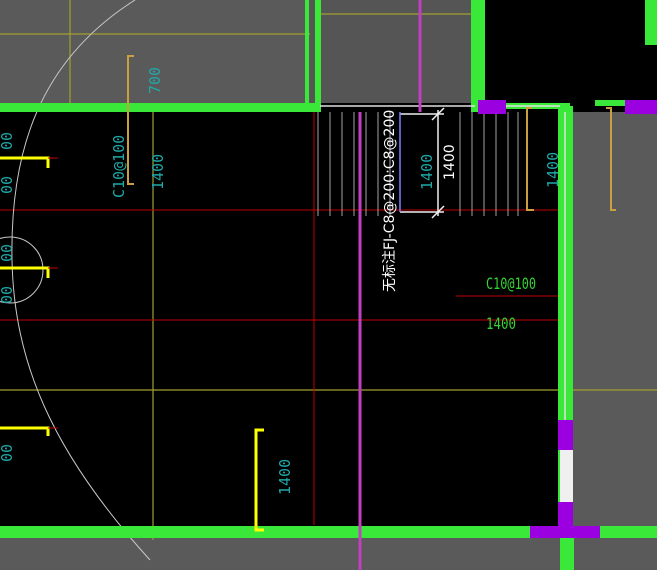  Describe the element at coordinates (119, 166) in the screenshot. I see `rebar-label-c10-left: C10@100` at that location.